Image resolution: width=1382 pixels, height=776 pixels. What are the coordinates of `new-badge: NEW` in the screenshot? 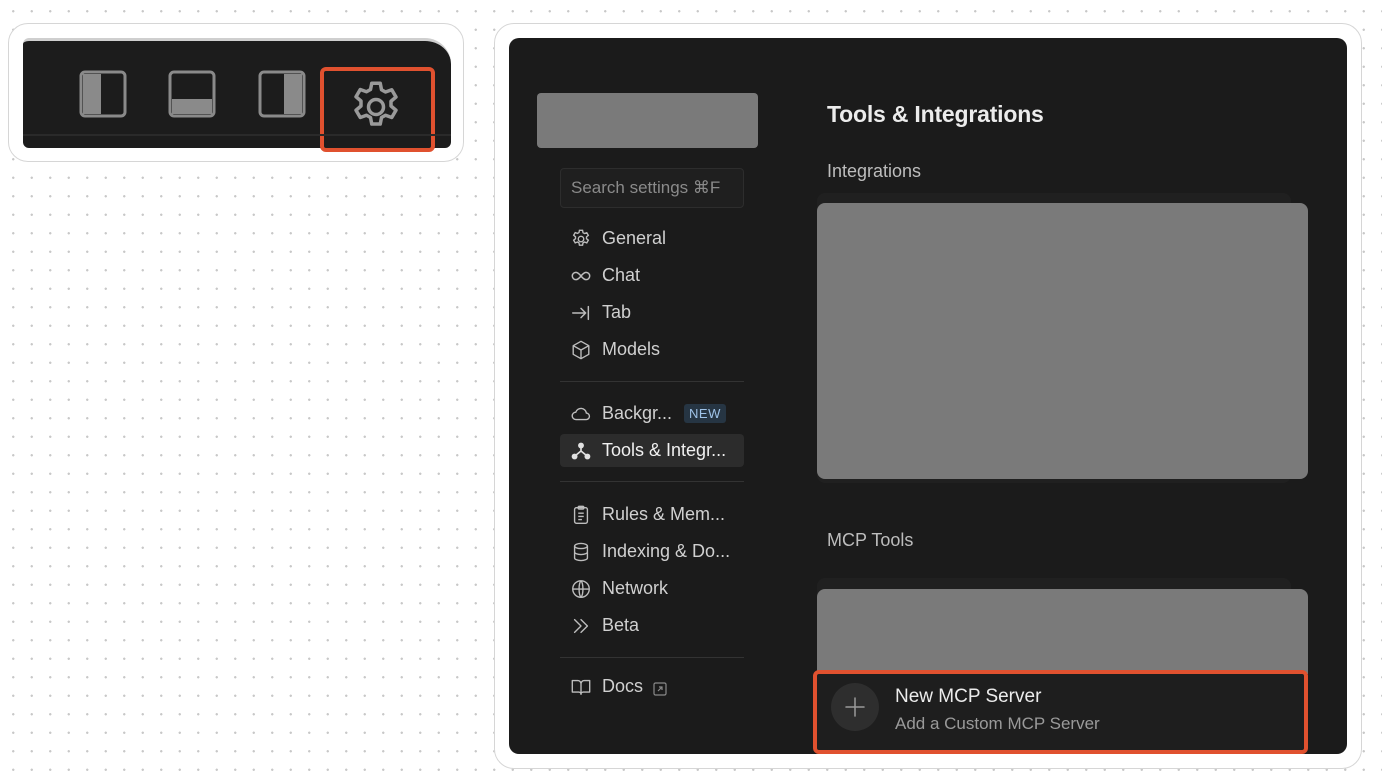 It's located at (705, 413).